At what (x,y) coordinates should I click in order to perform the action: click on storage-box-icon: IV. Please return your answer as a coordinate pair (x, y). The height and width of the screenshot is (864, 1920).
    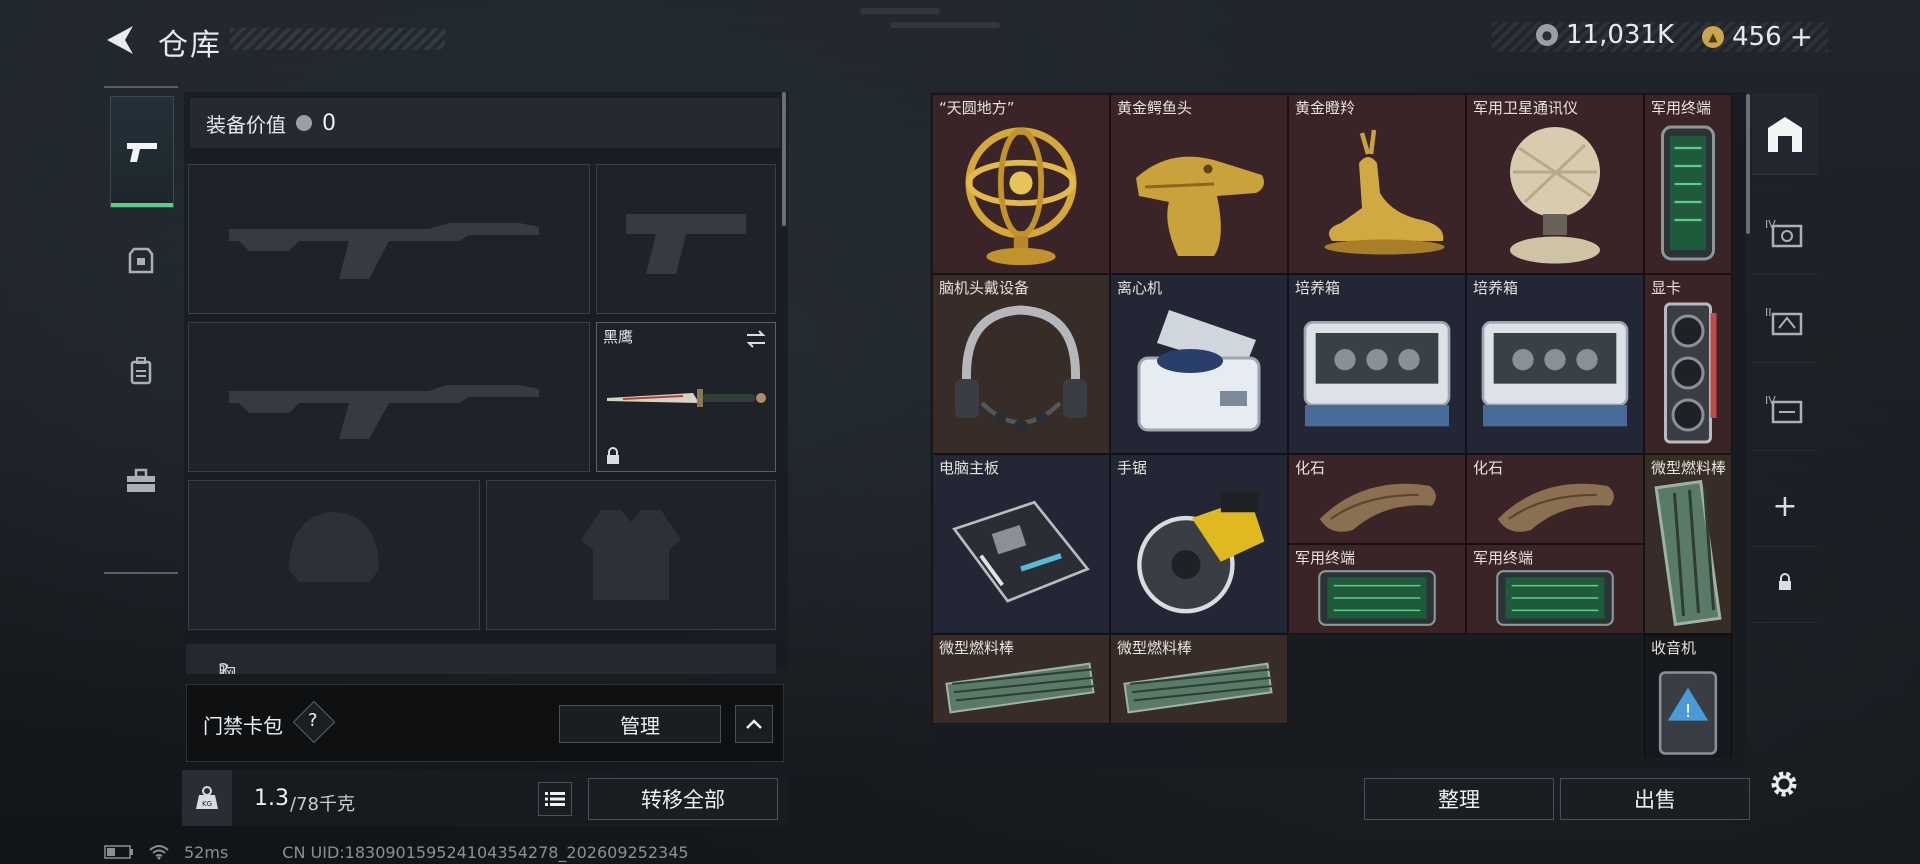
    Looking at the image, I should click on (1784, 409).